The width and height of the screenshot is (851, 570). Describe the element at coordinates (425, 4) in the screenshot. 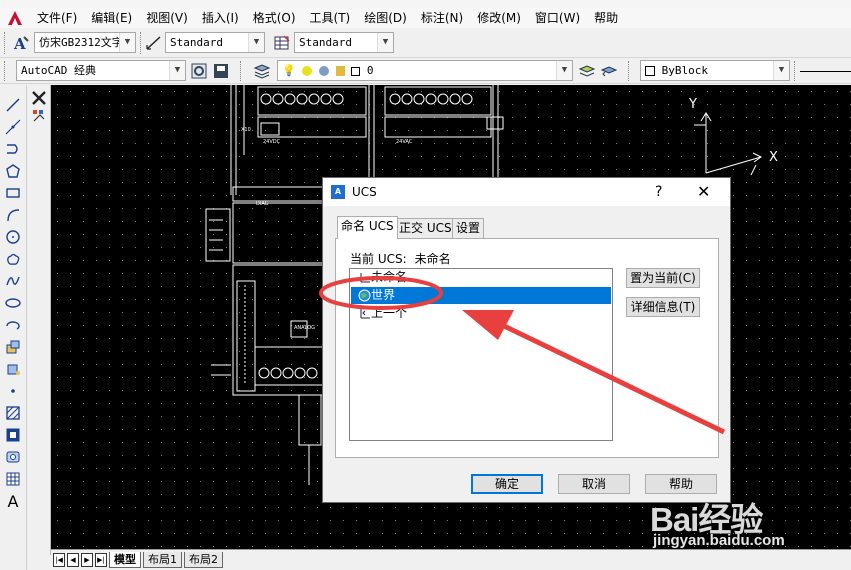

I see `title-bar` at that location.